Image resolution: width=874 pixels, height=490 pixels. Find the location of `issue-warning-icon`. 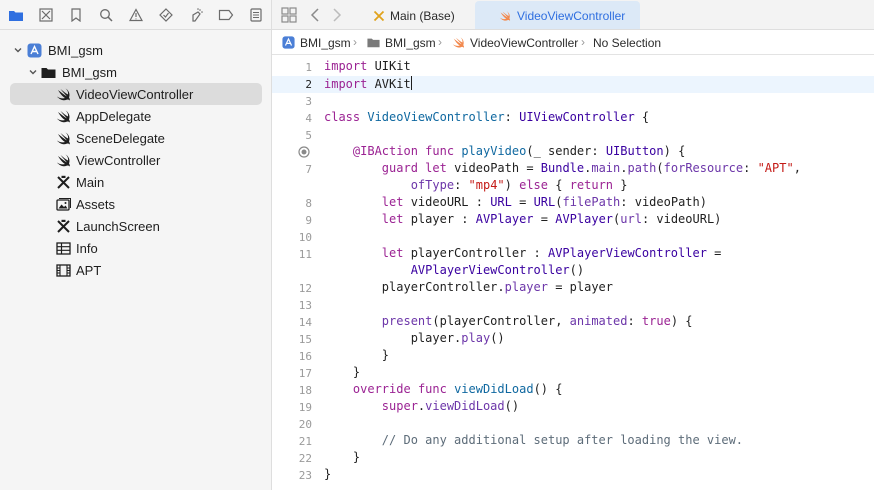

issue-warning-icon is located at coordinates (136, 15).